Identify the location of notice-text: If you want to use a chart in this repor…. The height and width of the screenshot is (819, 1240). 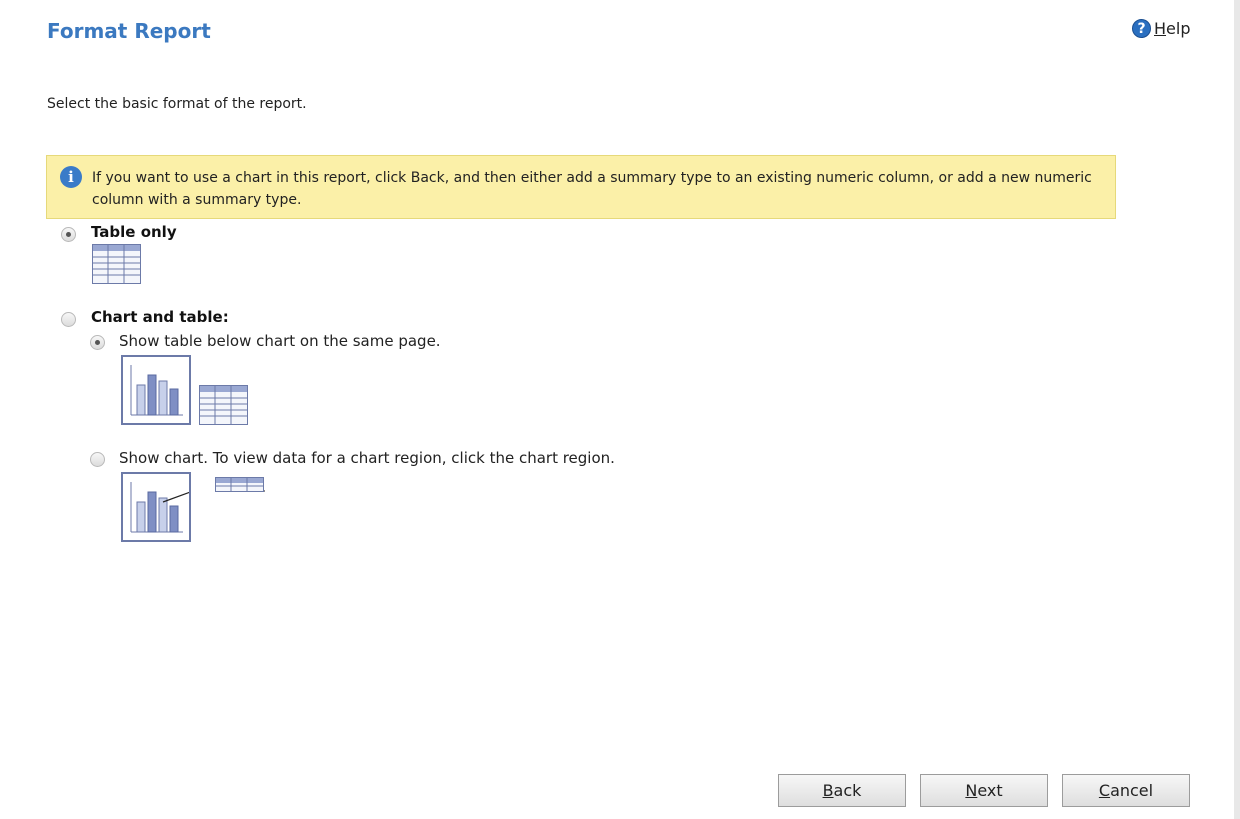
(592, 189).